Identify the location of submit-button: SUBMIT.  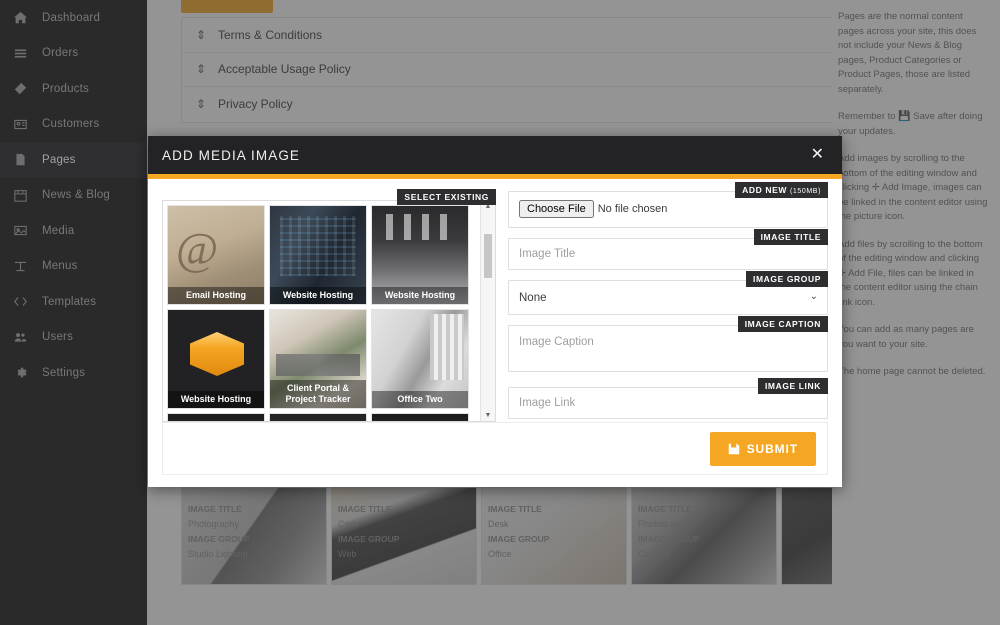
(762, 448).